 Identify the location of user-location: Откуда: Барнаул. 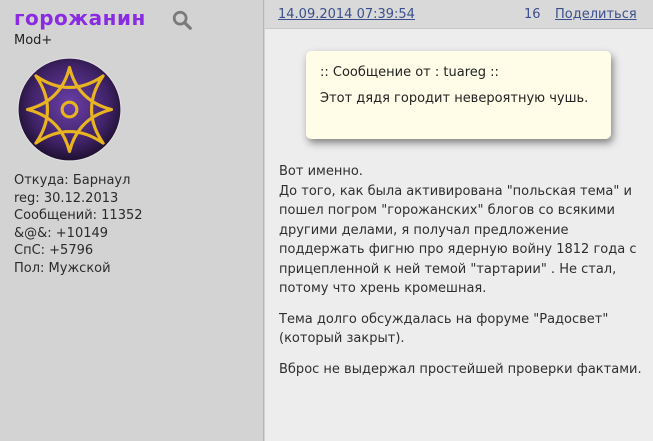
(72, 180).